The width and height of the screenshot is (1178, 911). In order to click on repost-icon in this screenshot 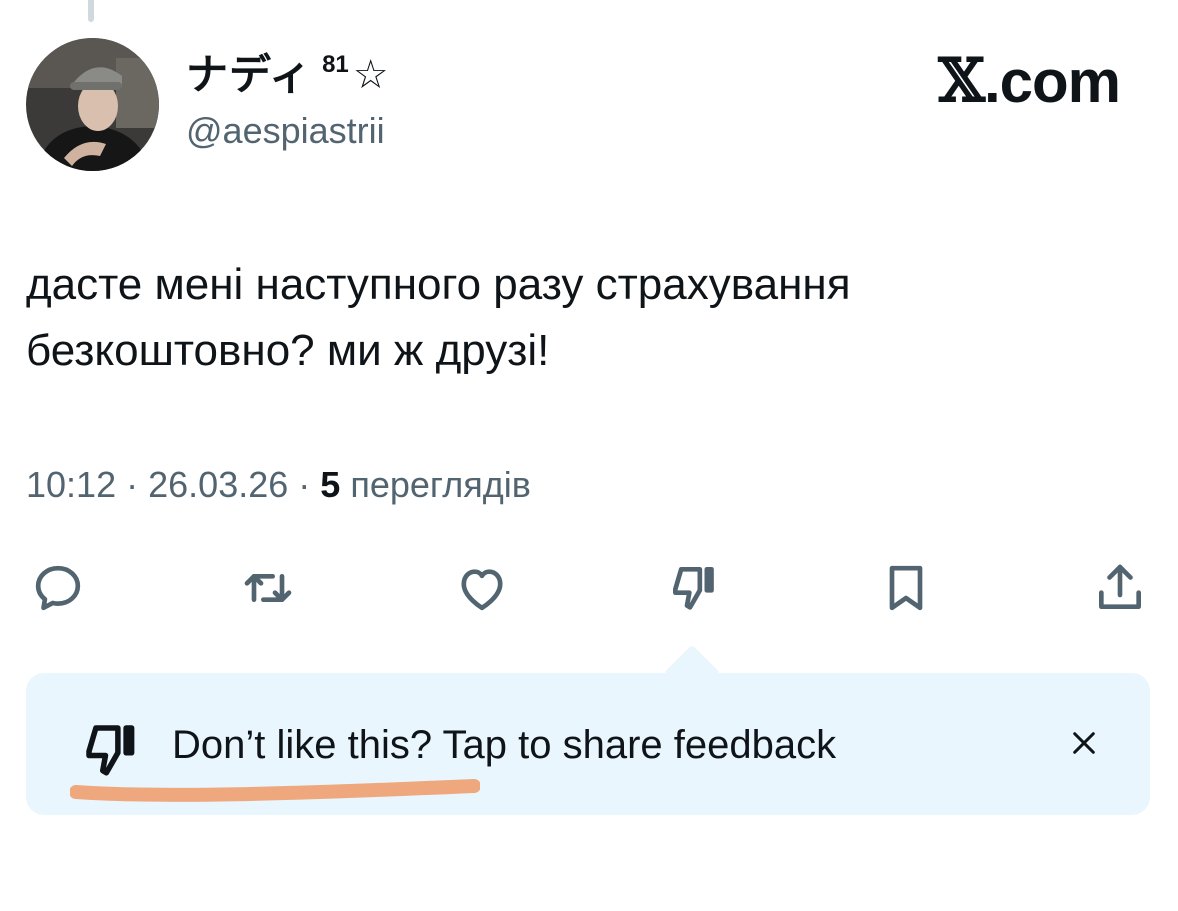, I will do `click(268, 588)`.